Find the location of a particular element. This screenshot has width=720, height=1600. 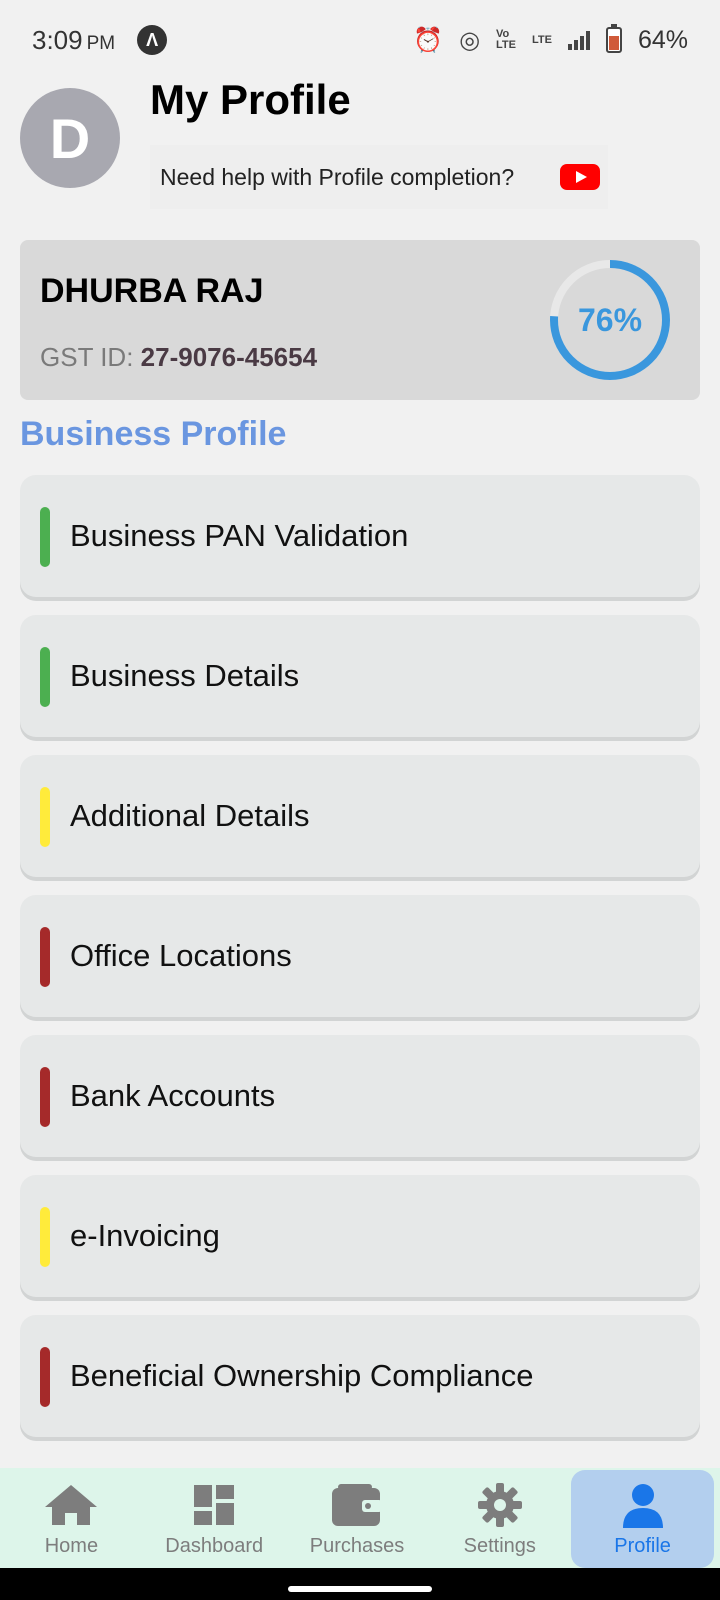

list-item-label: Additional Details is located at coordinates (190, 815).